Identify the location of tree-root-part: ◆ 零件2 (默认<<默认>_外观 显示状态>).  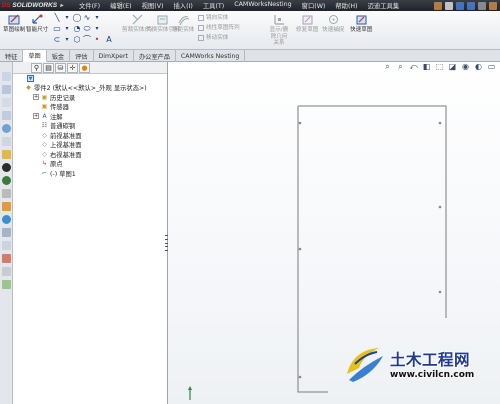
(96, 88).